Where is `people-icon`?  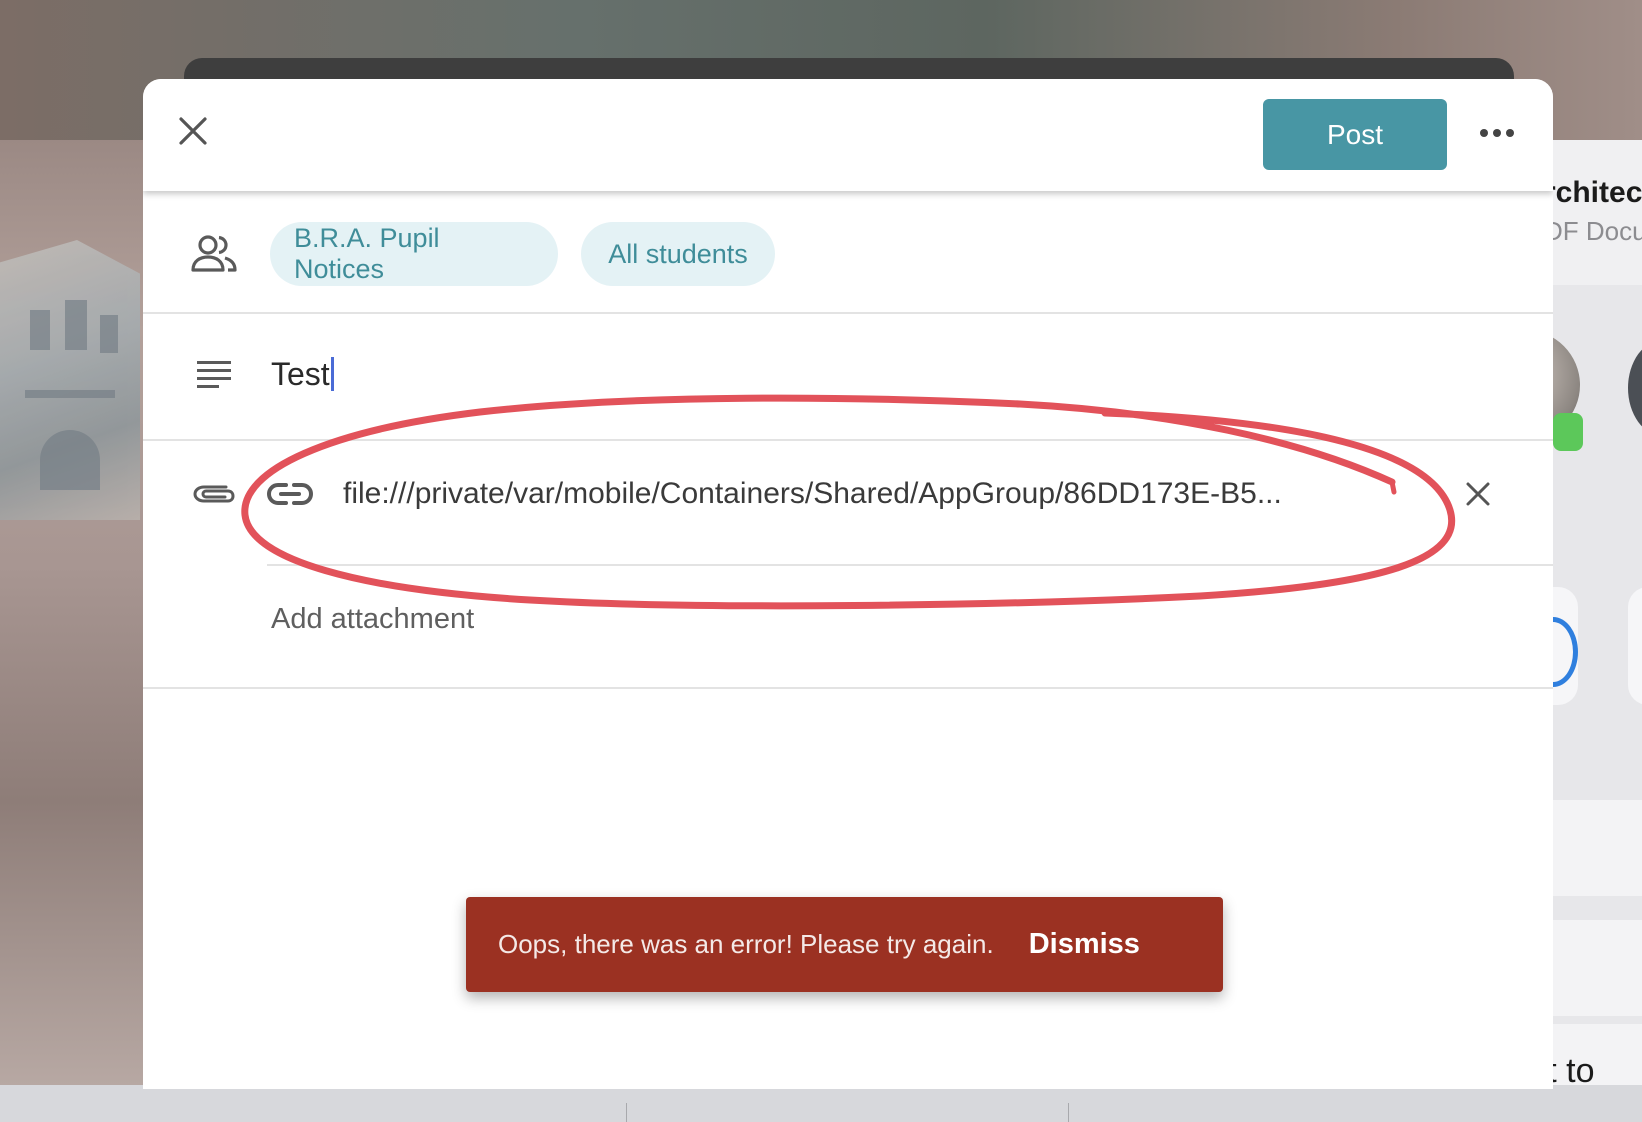 people-icon is located at coordinates (214, 254).